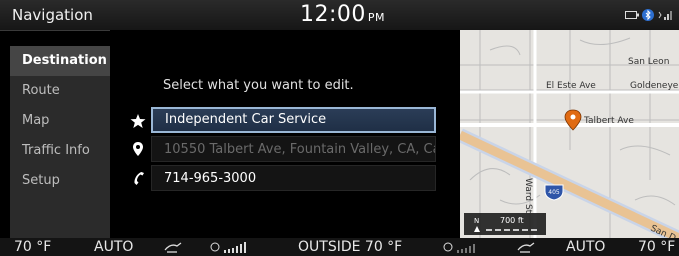  Describe the element at coordinates (528, 196) in the screenshot. I see `street-label: Ward St` at that location.